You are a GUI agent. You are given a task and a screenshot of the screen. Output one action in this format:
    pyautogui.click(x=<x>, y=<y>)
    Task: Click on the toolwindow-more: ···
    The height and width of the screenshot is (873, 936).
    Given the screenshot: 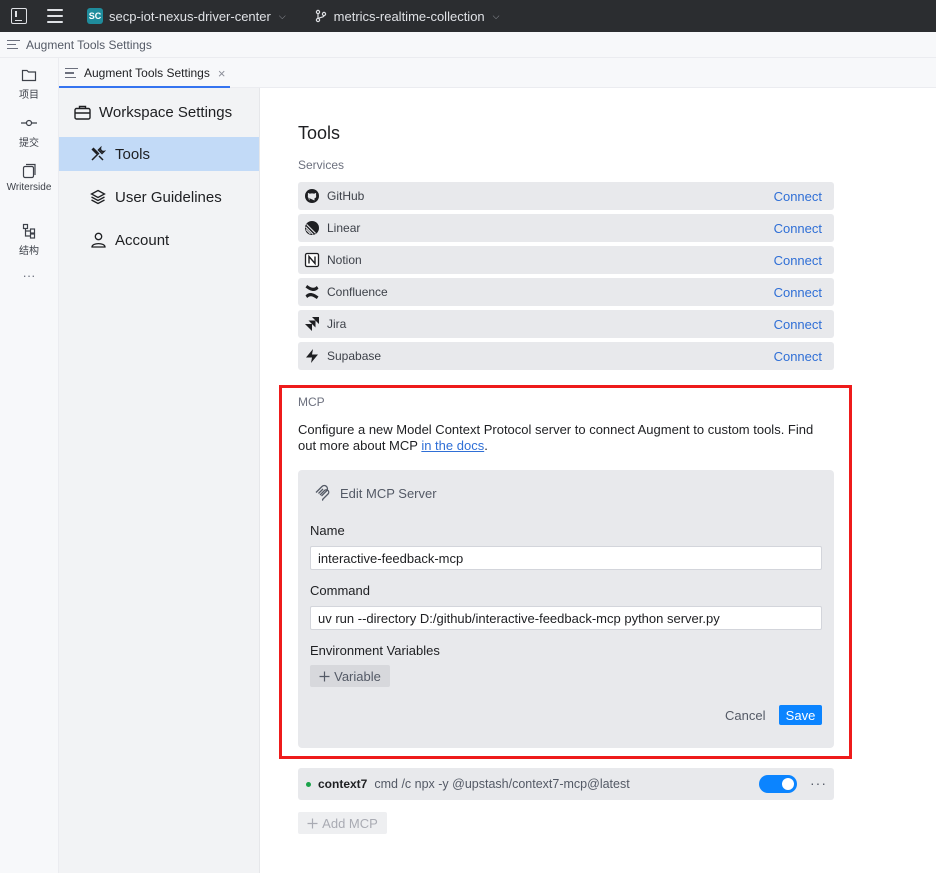 What is the action you would take?
    pyautogui.click(x=29, y=275)
    